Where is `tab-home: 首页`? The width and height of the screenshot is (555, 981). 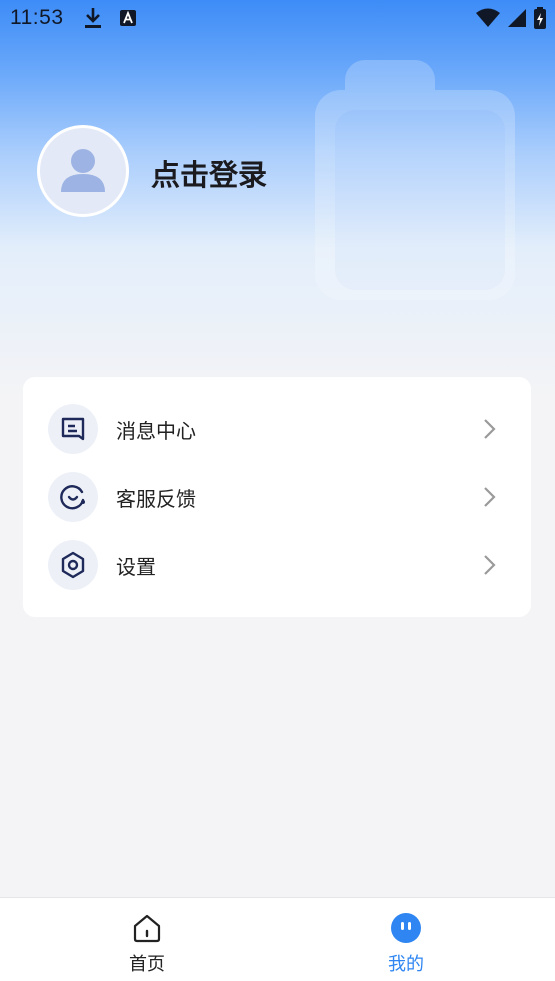 tab-home: 首页 is located at coordinates (147, 939).